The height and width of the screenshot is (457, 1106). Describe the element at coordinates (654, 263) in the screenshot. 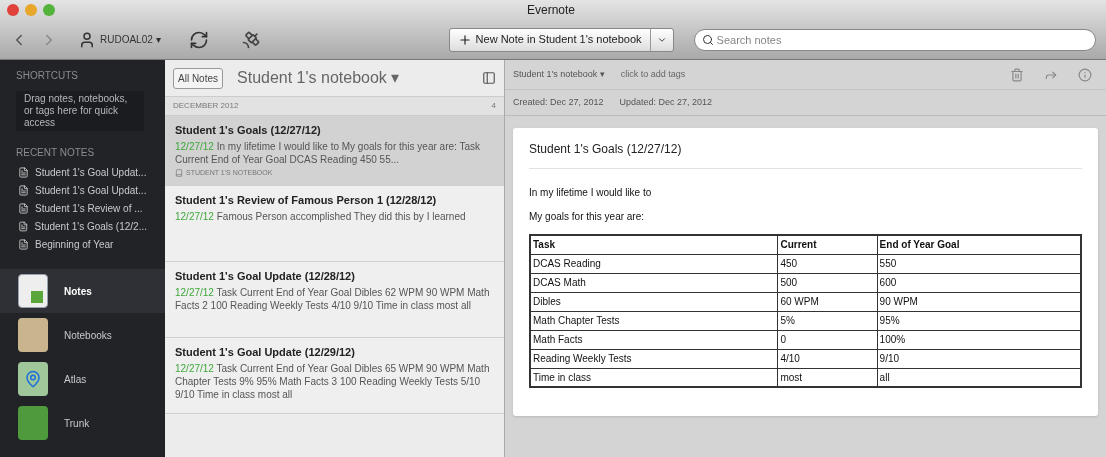

I see `table-cell: DCAS Reading` at that location.